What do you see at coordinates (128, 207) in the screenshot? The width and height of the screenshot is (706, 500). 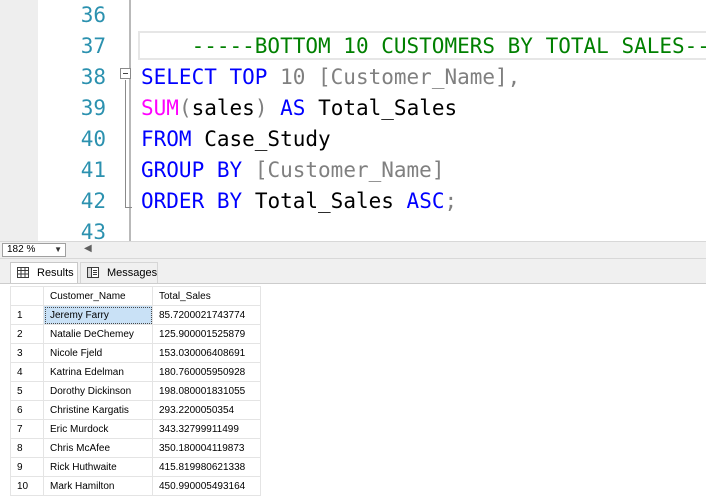 I see `fold-guide-end` at bounding box center [128, 207].